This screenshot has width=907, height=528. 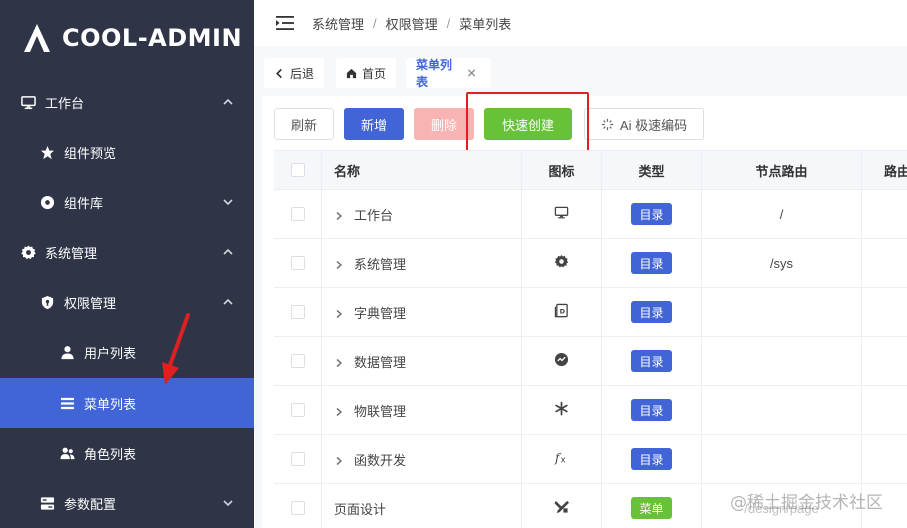 I want to click on column-header-type: 类型, so click(x=652, y=170).